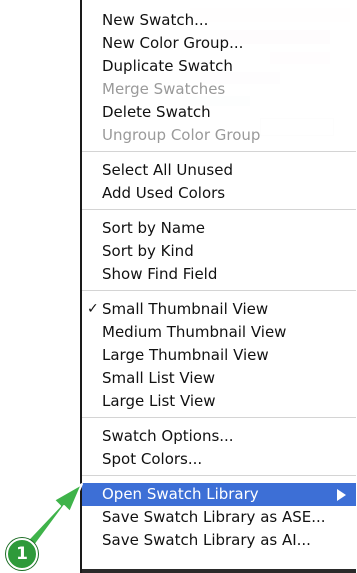 The width and height of the screenshot is (357, 573). What do you see at coordinates (219, 274) in the screenshot?
I see `menu-item-show-find-field: Show Find Field` at bounding box center [219, 274].